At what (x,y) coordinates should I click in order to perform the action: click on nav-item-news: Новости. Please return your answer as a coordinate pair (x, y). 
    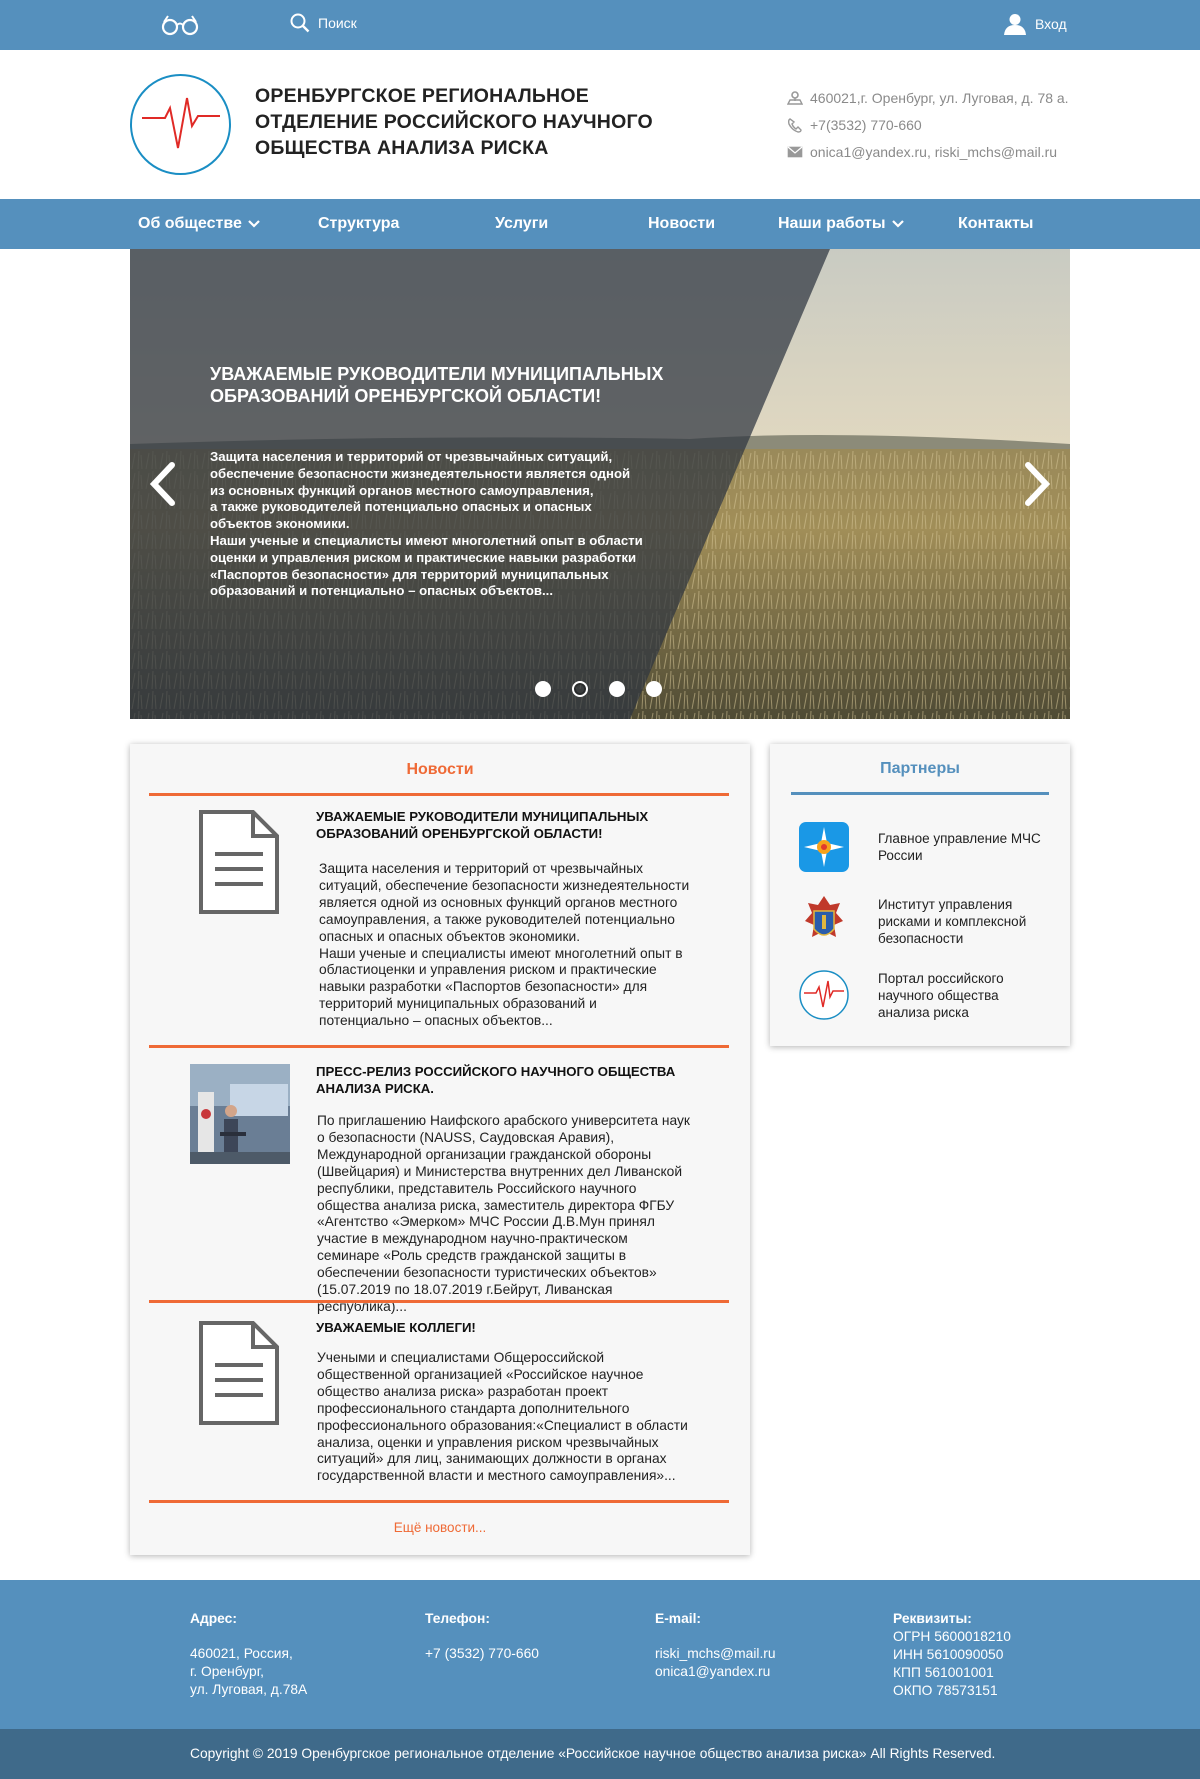
    Looking at the image, I should click on (681, 224).